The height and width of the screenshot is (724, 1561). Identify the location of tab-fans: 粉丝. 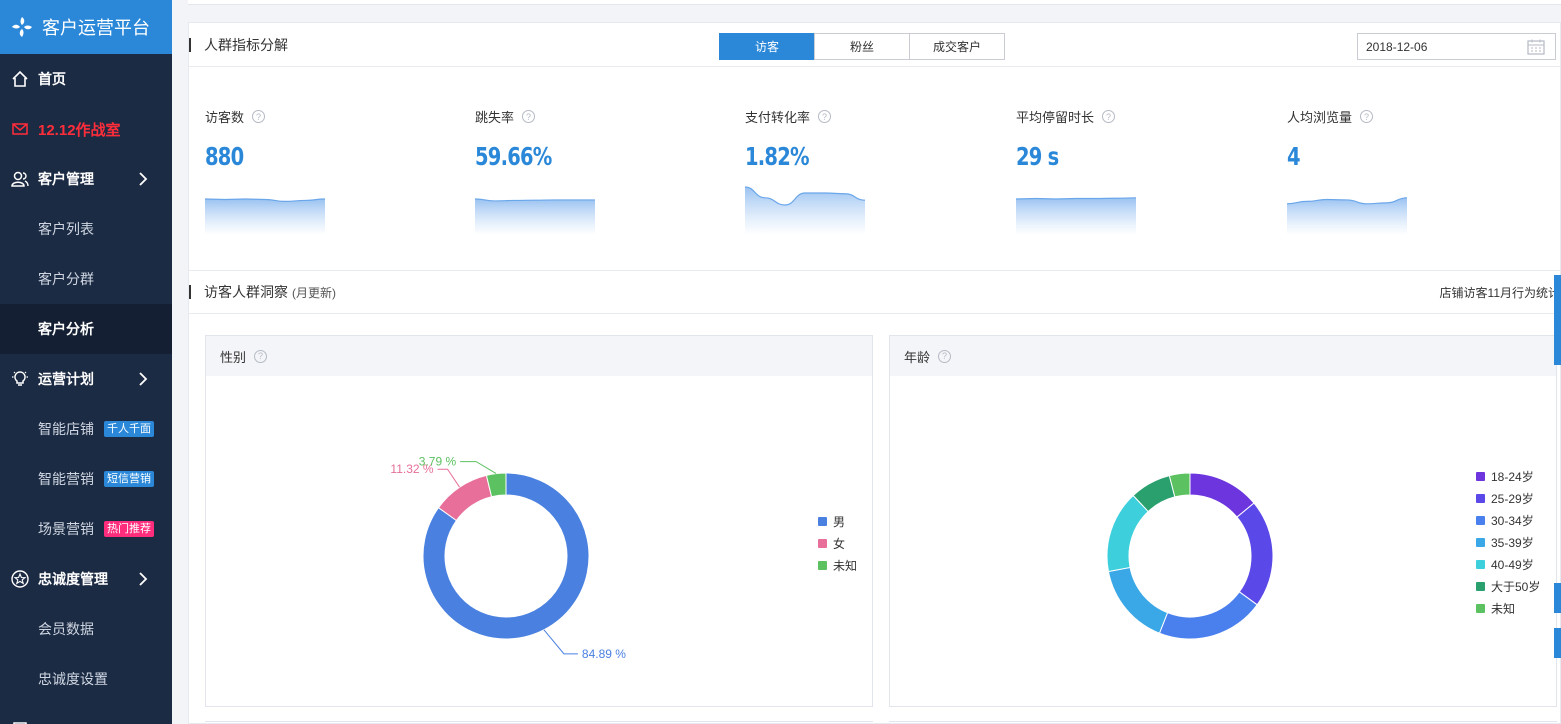
(862, 46).